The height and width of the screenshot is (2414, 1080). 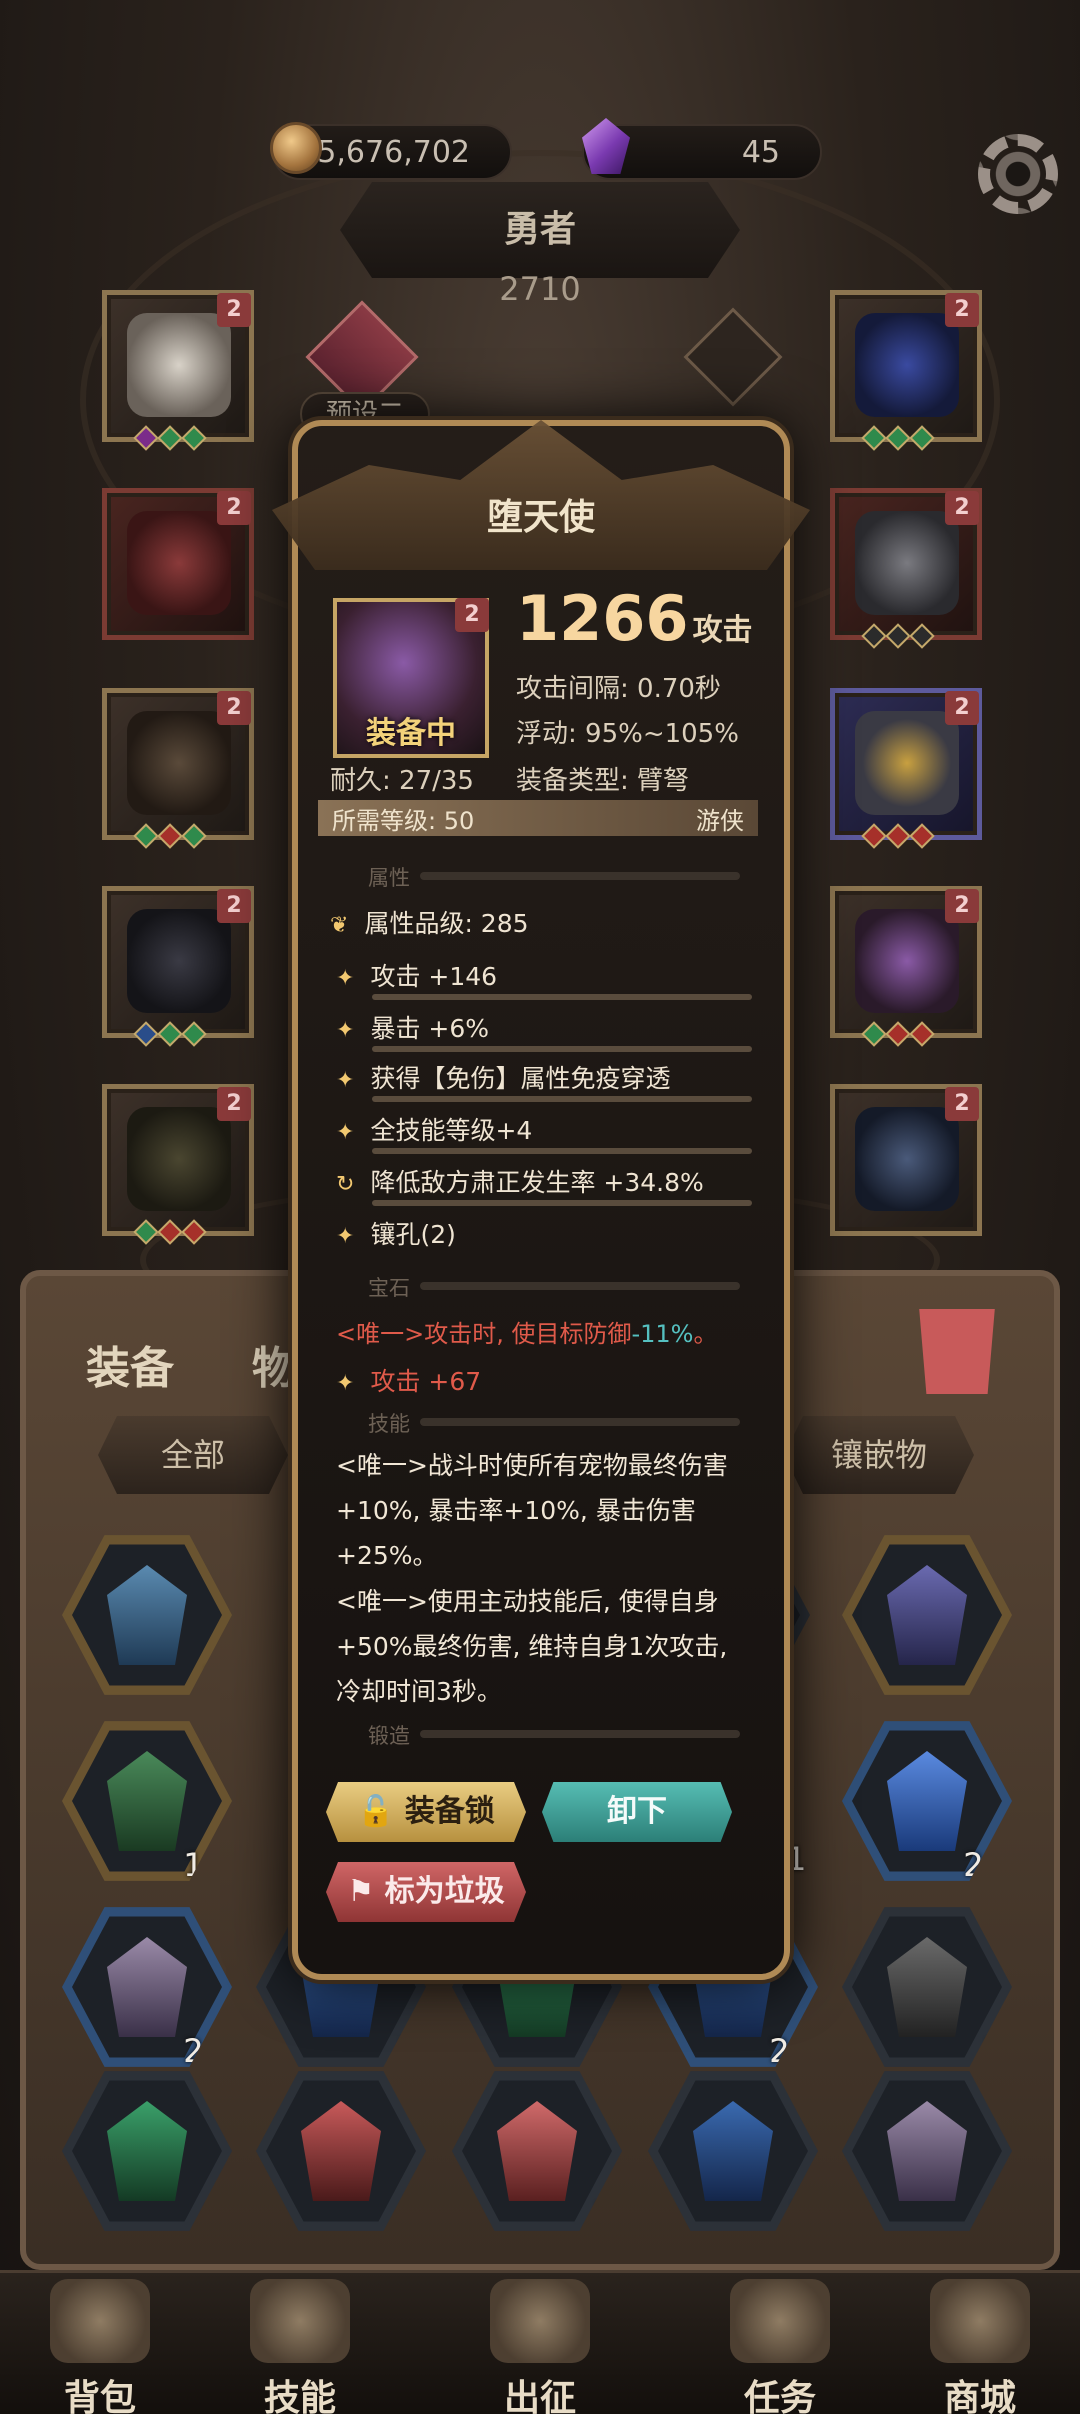 I want to click on attribute-row: ✦ 镶孔(2), so click(x=396, y=1233).